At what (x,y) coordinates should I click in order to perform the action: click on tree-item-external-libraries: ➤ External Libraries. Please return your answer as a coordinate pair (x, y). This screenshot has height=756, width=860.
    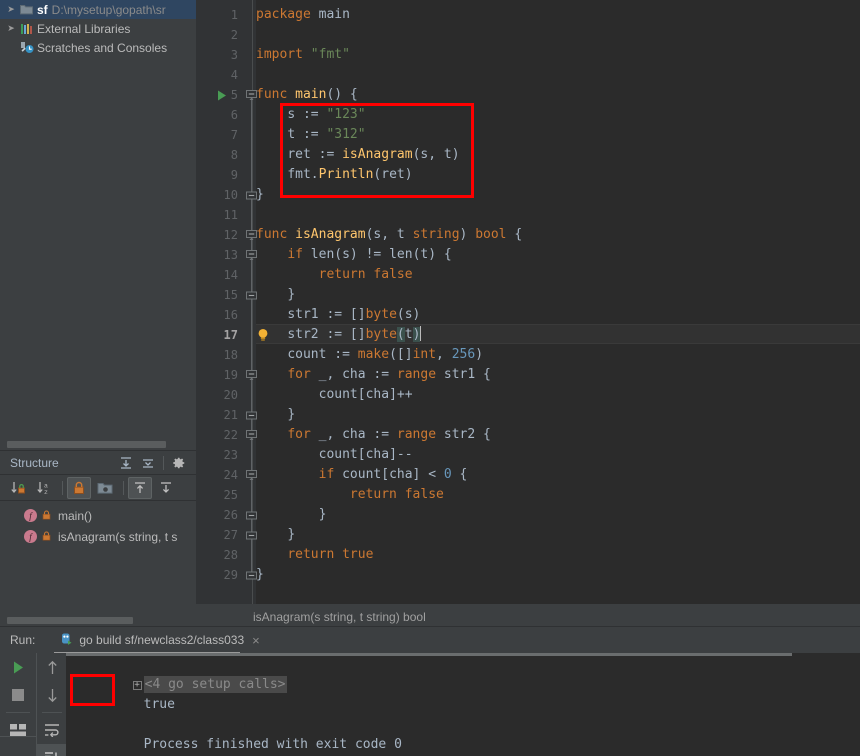
    Looking at the image, I should click on (98, 28).